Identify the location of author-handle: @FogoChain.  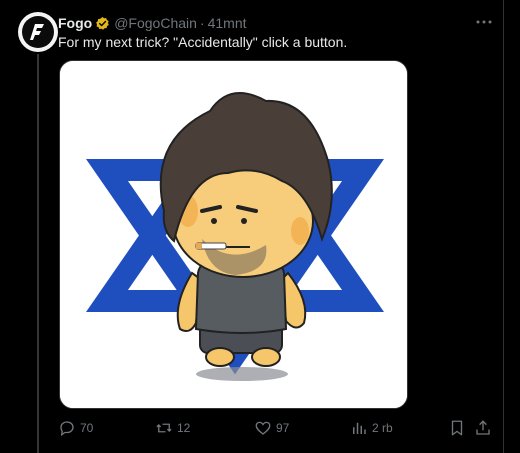
(155, 23).